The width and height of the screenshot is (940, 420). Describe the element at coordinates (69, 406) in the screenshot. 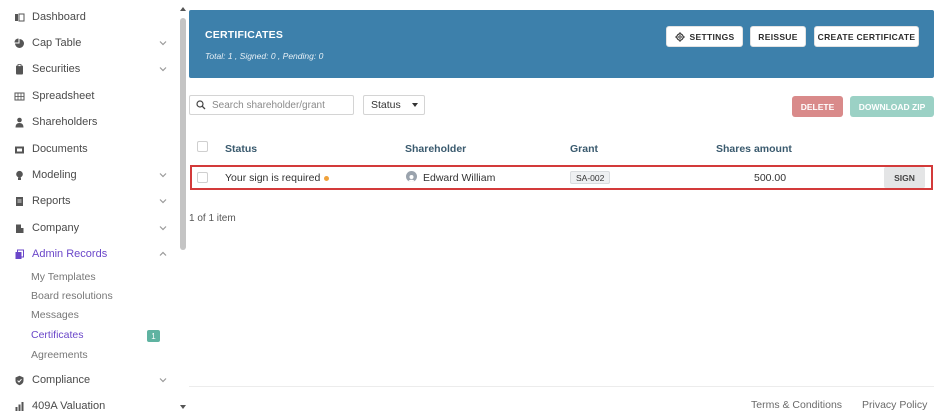

I see `sidebar-item-label: 409A Valuation` at that location.